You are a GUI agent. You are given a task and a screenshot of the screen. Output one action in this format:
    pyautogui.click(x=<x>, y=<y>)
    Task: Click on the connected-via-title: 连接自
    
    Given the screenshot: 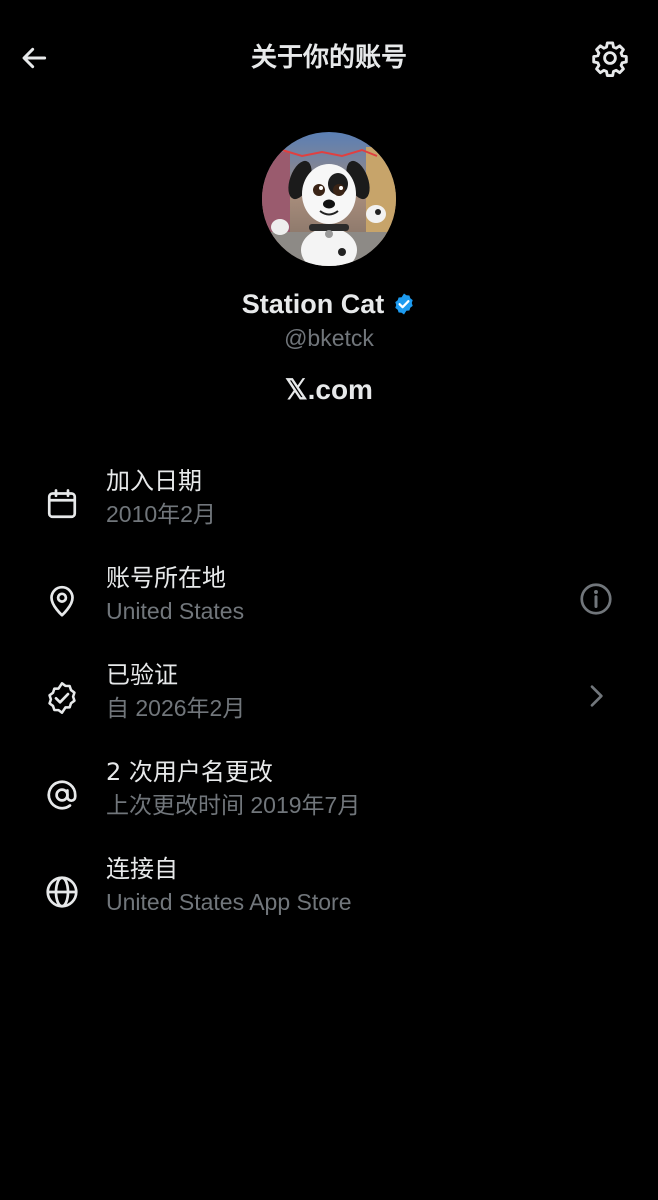 What is the action you would take?
    pyautogui.click(x=142, y=869)
    